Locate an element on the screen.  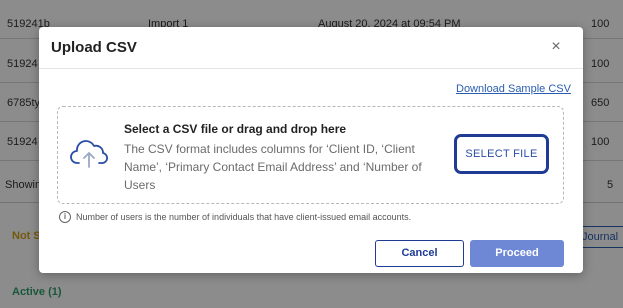
select-file-button: SELECT FILE is located at coordinates (501, 154).